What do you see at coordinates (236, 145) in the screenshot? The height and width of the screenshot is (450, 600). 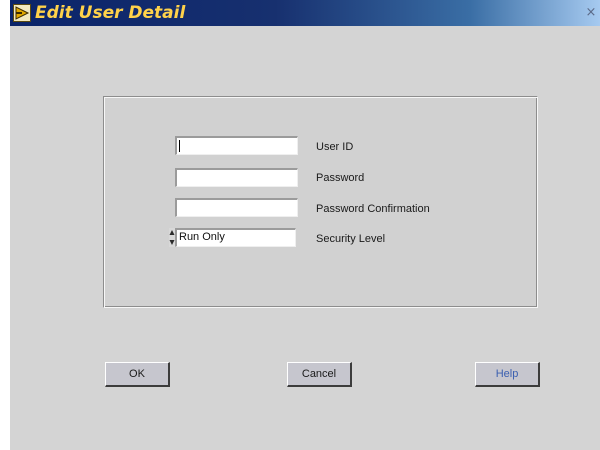 I see `user-id-field` at bounding box center [236, 145].